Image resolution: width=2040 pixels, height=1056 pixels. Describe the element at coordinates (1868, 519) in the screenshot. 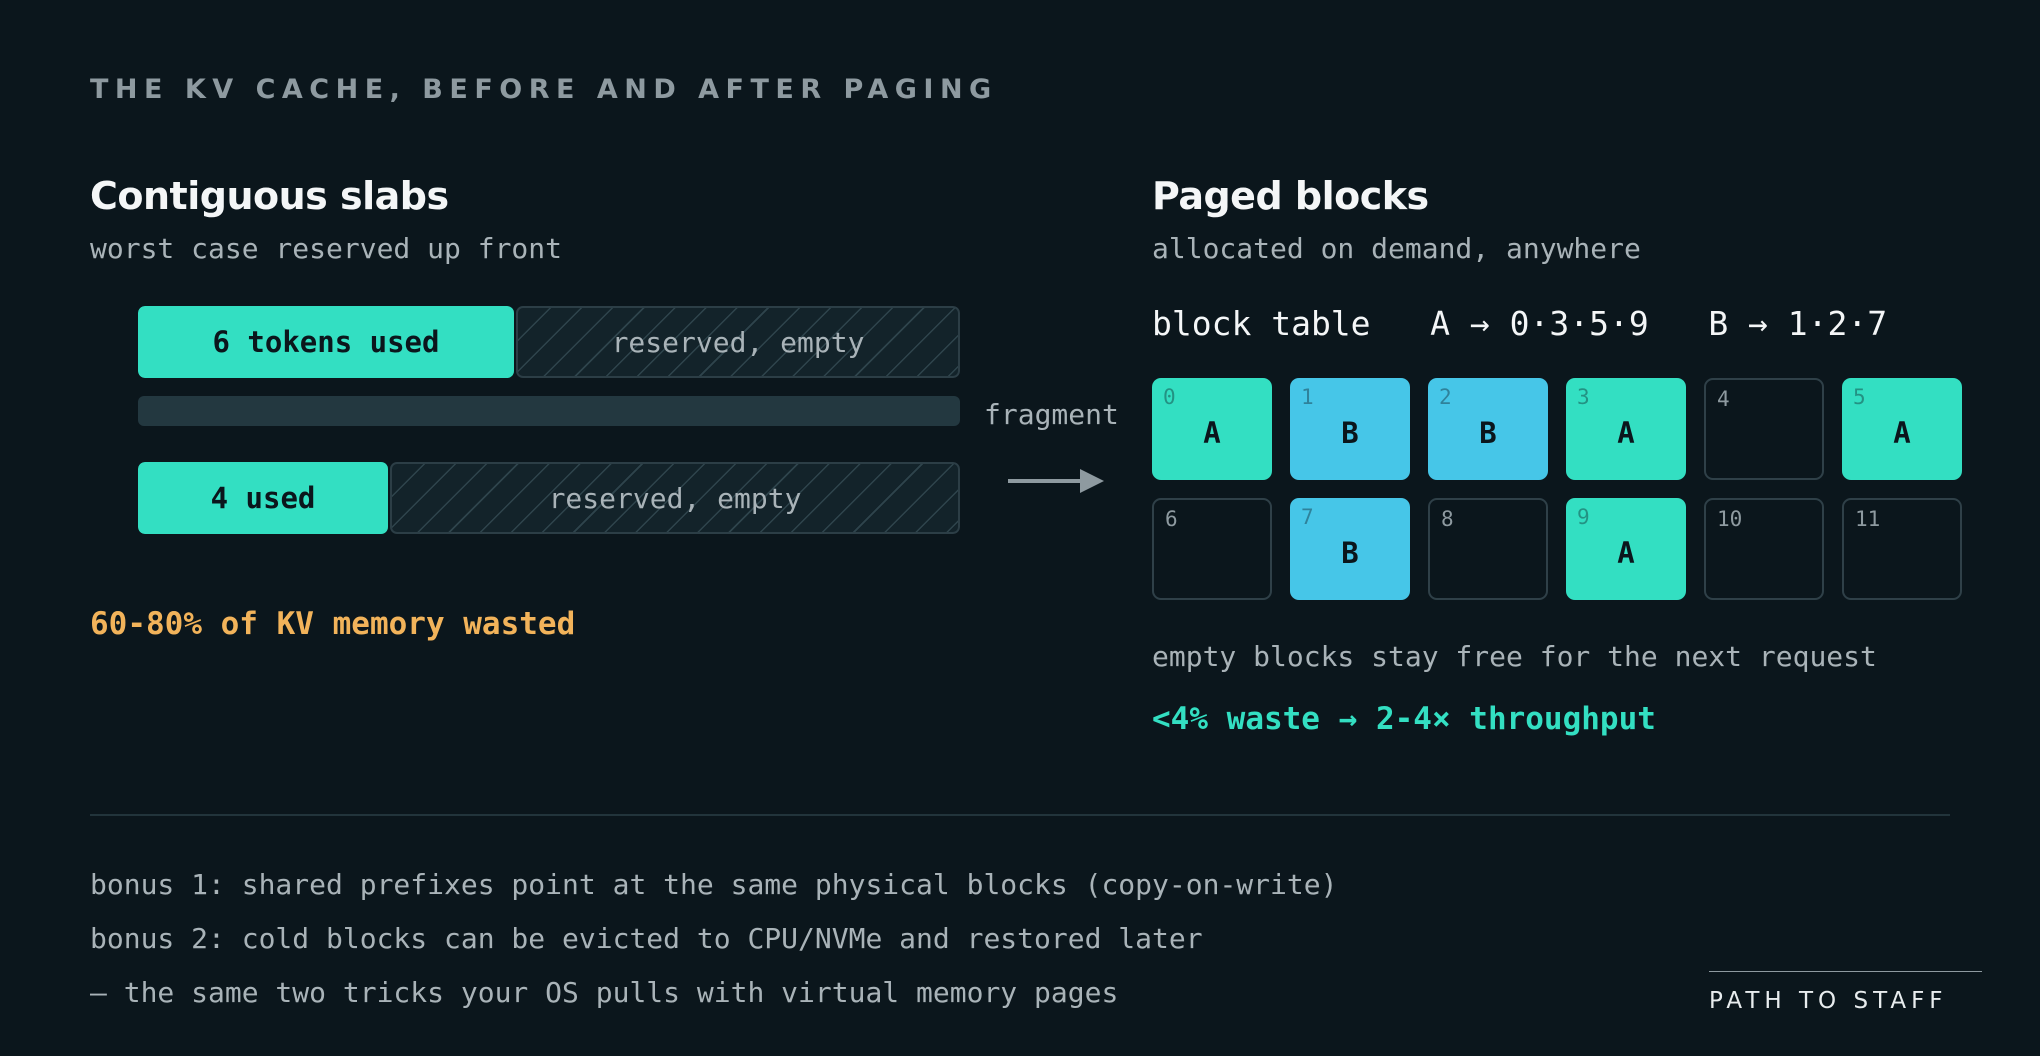

I see `block-number: 11` at that location.